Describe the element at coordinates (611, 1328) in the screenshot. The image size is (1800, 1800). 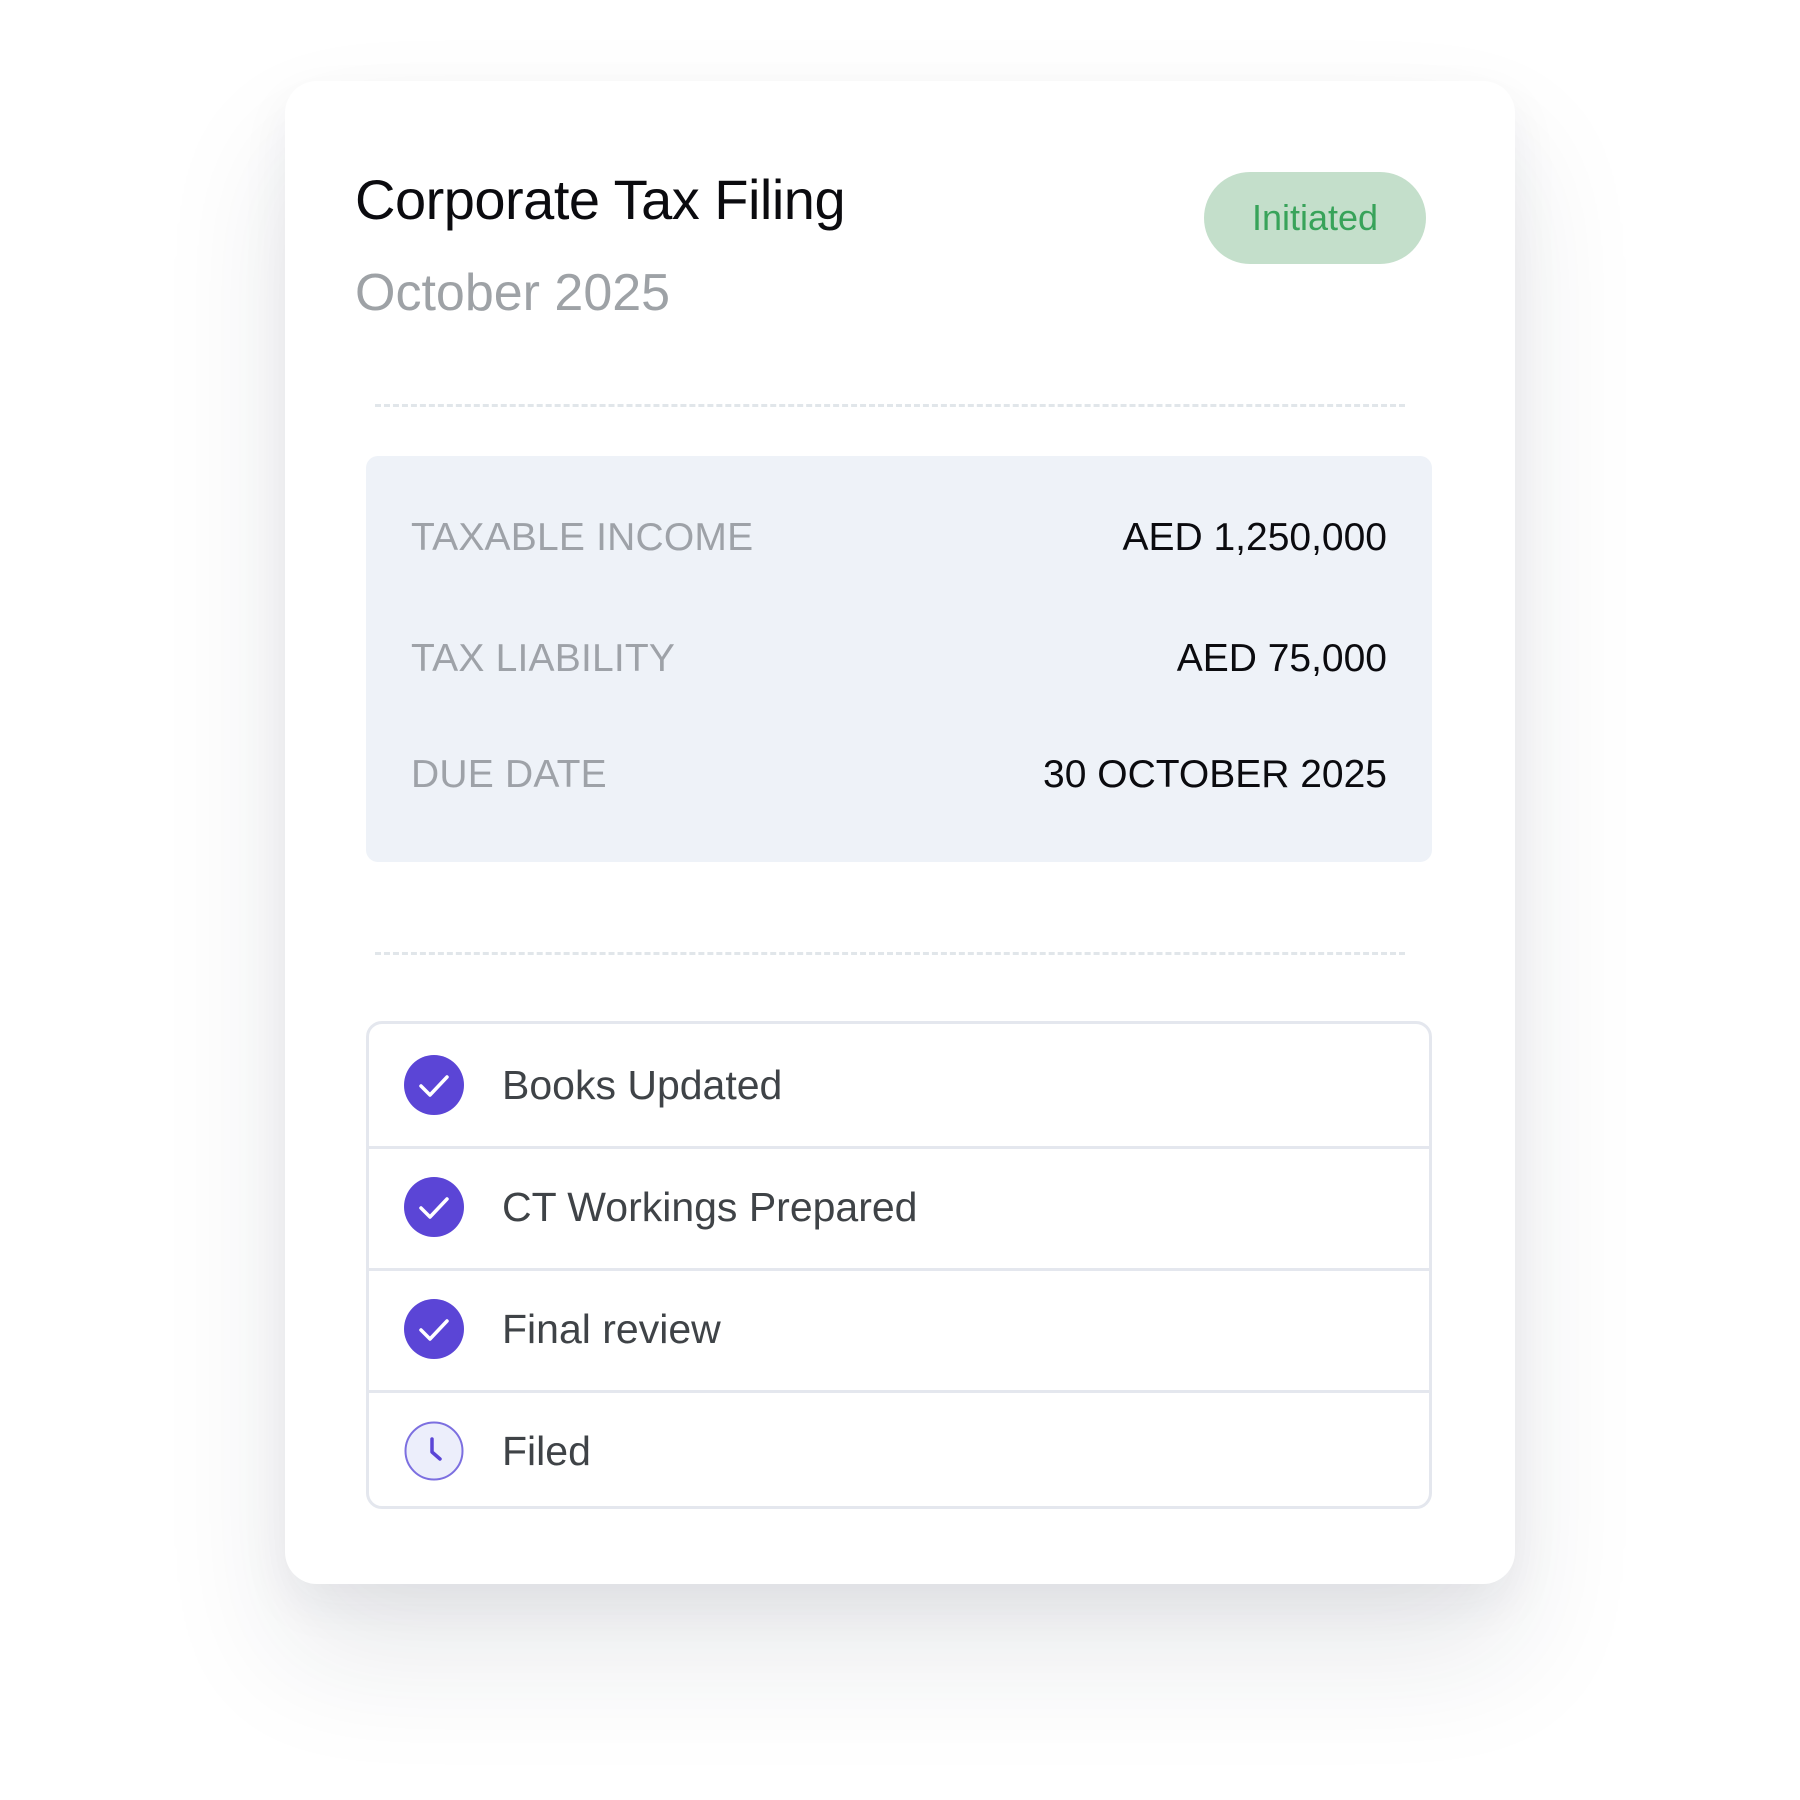
I see `checklist-item-label: Final review` at that location.